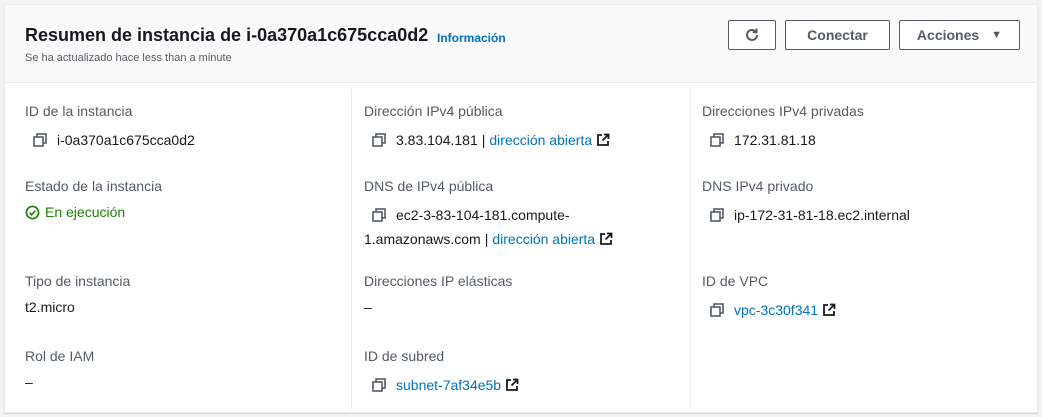  I want to click on field-label: Estado de la instancia, so click(93, 186).